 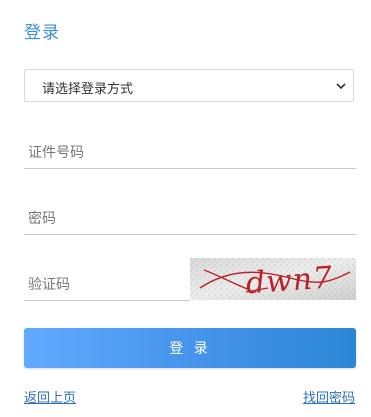 I want to click on captcha-field: 验证码, so click(x=107, y=283).